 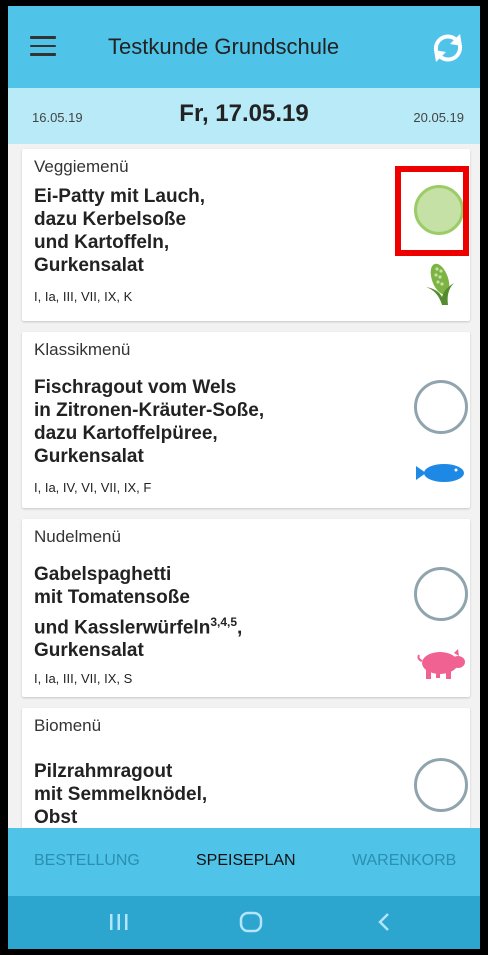 I want to click on top-app-bar: Testkunde Grundschule, so click(x=244, y=47).